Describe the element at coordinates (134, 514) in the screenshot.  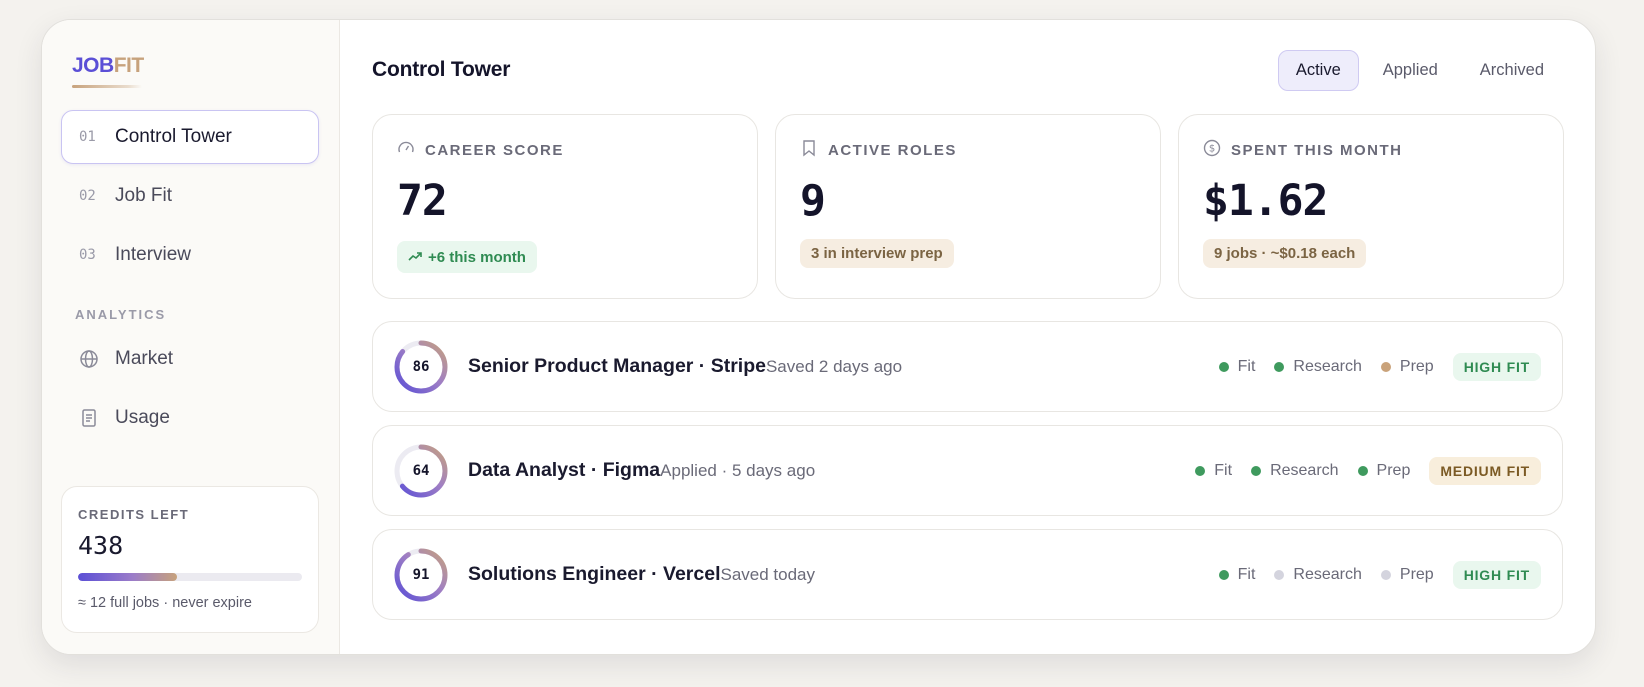
I see `credits-label: CREDITS LEFT` at that location.